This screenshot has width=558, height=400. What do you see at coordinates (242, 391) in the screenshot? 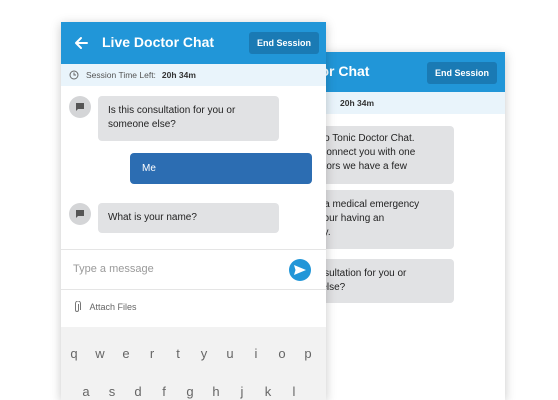
I see `key: j` at bounding box center [242, 391].